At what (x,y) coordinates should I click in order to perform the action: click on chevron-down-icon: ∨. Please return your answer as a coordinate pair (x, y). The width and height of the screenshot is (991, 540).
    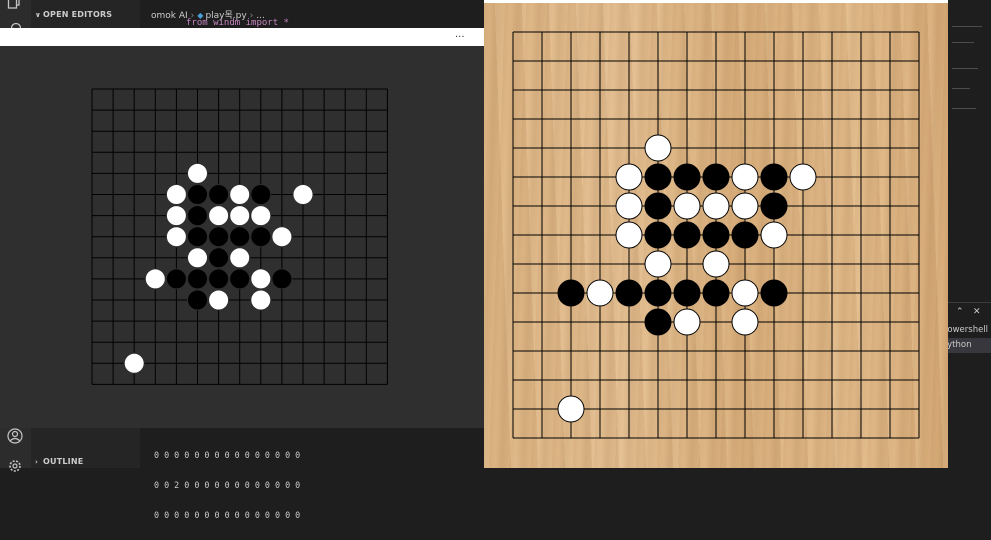
    Looking at the image, I should click on (38, 15).